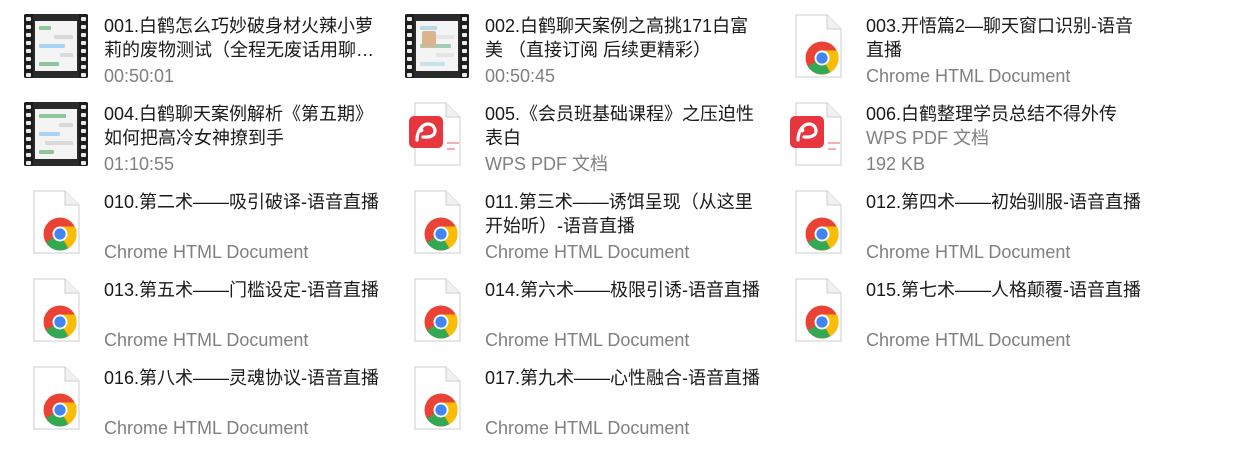 The width and height of the screenshot is (1237, 467). What do you see at coordinates (617, 38) in the screenshot?
I see `file-name: 002.白鹤聊天案例之高挑171白富美 （直接订阅 后续更精彩）` at bounding box center [617, 38].